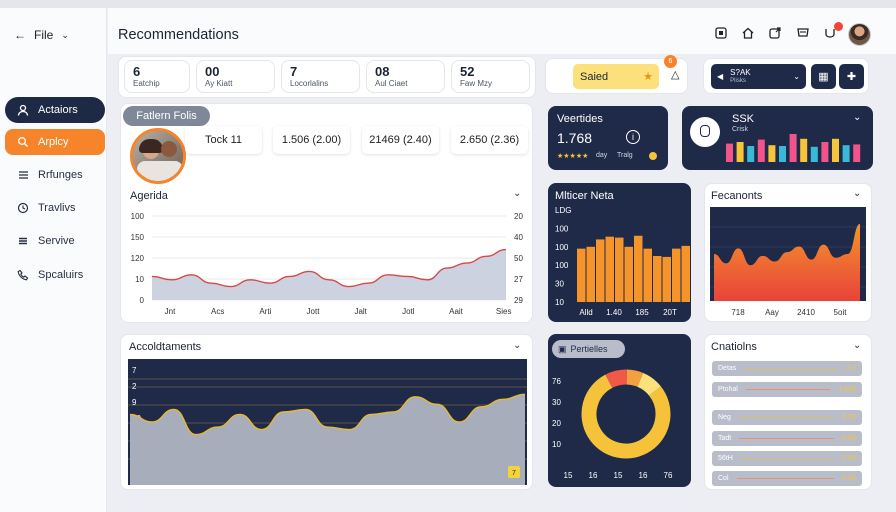 The image size is (896, 512). I want to click on y2-tick-label: 29, so click(518, 300).